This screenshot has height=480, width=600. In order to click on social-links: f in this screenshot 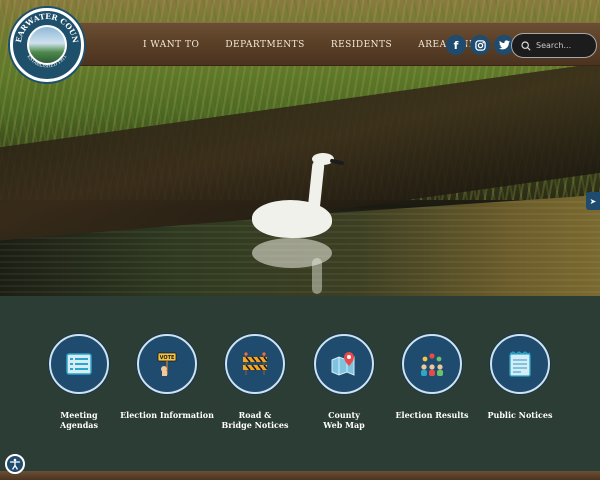, I will do `click(480, 45)`.